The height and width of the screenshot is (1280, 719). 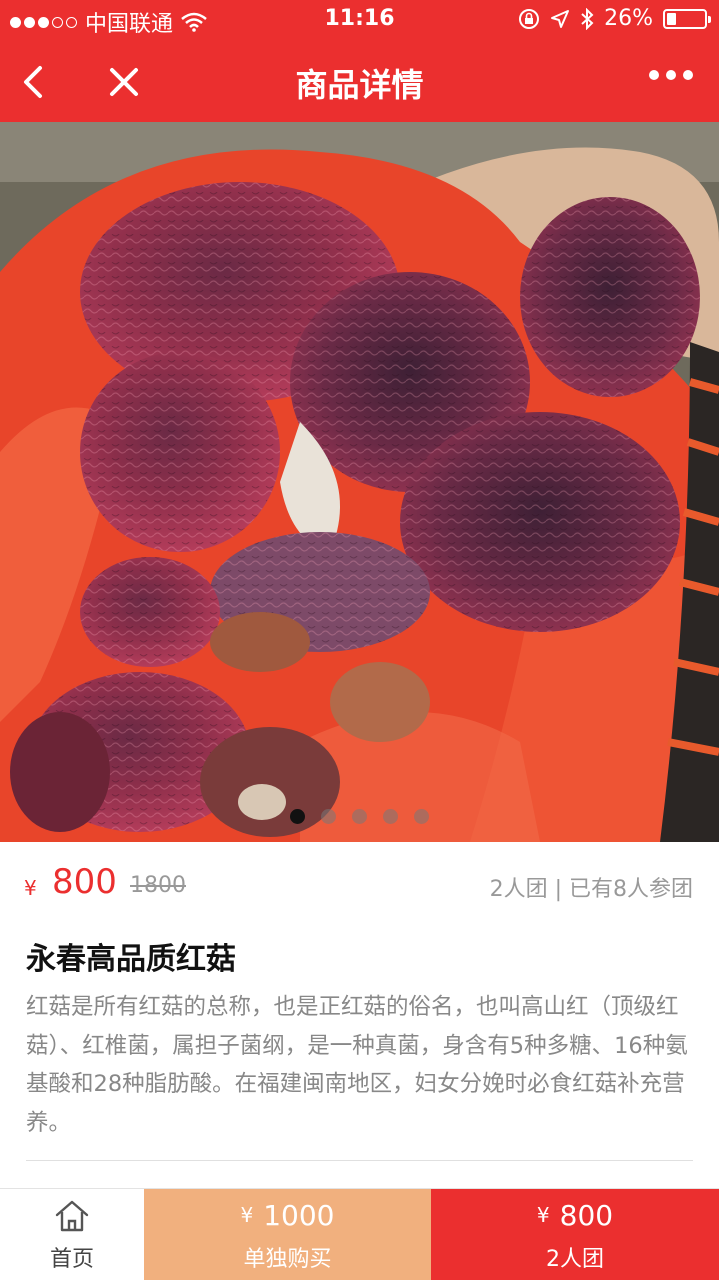 What do you see at coordinates (359, 1160) in the screenshot?
I see `divider` at bounding box center [359, 1160].